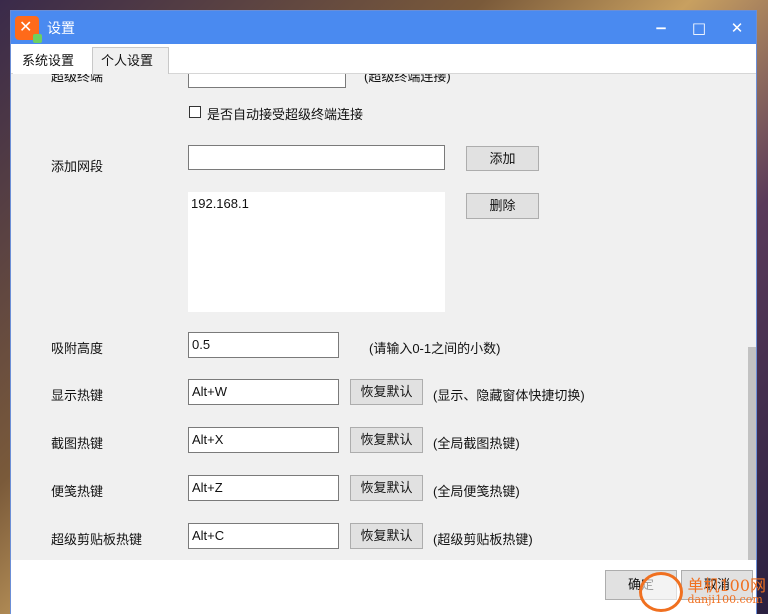 Image resolution: width=768 pixels, height=614 pixels. What do you see at coordinates (661, 592) in the screenshot?
I see `watermark-logo-icon` at bounding box center [661, 592].